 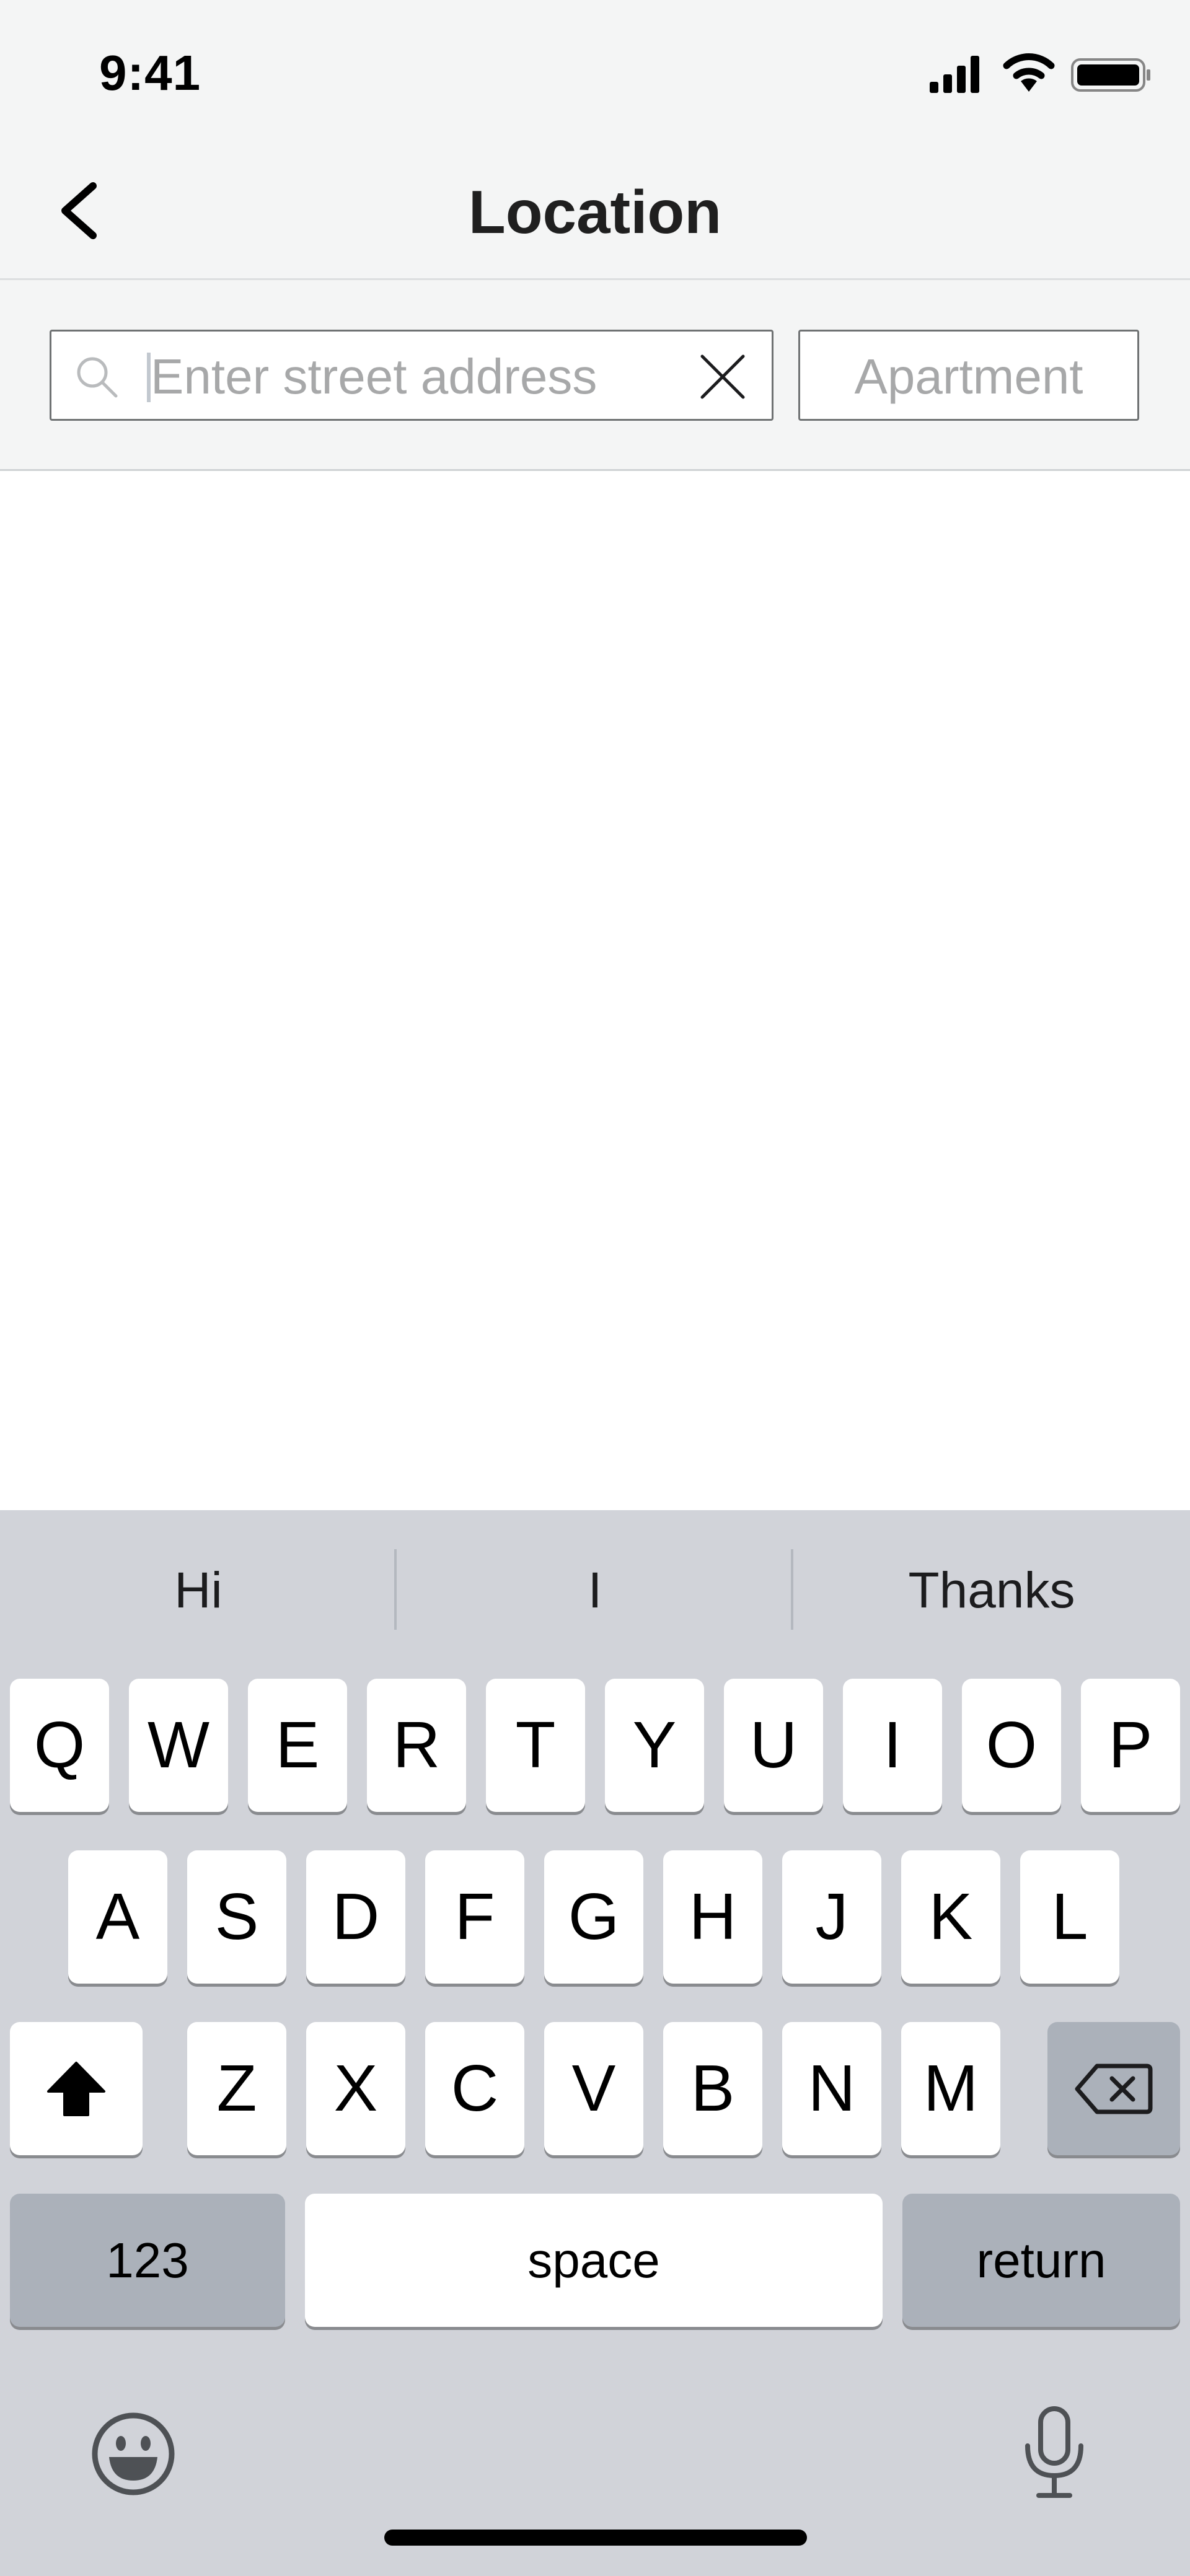 I want to click on street-address-field, so click(x=412, y=375).